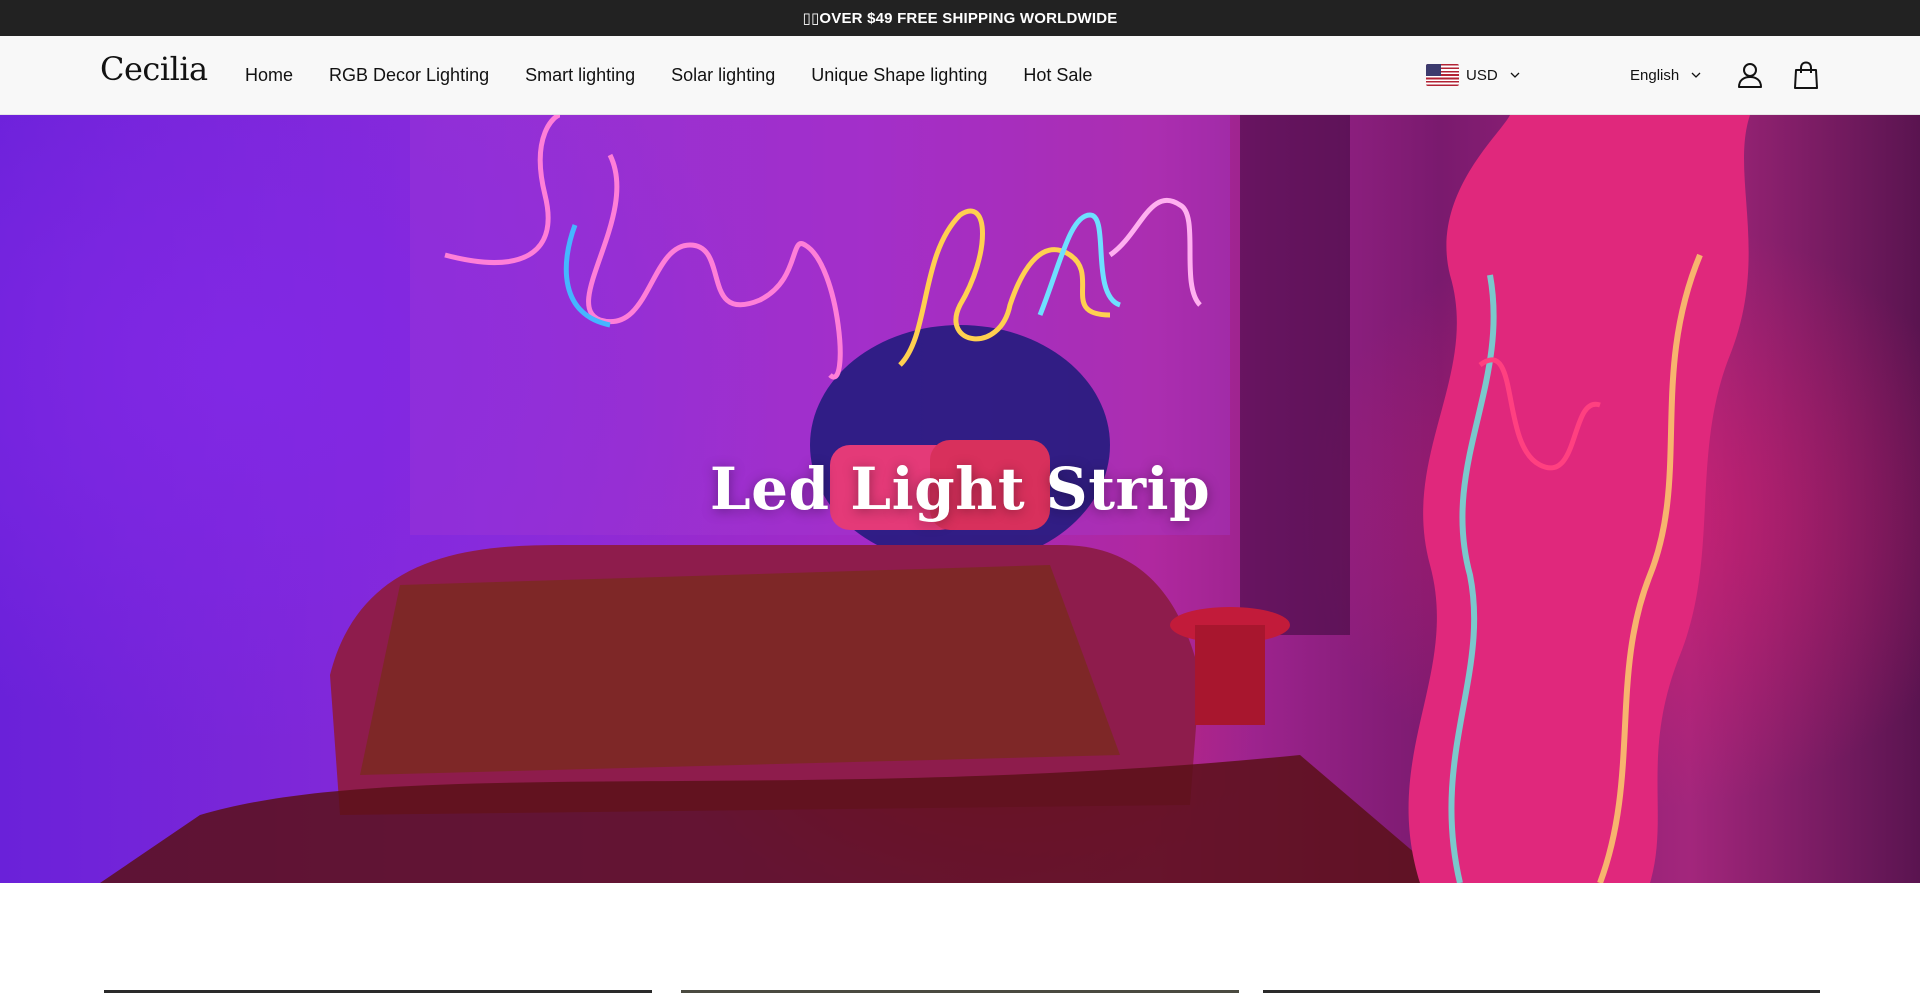  Describe the element at coordinates (409, 75) in the screenshot. I see `nav-link-rgb-decor-lighting: RGB Decor Lighting` at that location.